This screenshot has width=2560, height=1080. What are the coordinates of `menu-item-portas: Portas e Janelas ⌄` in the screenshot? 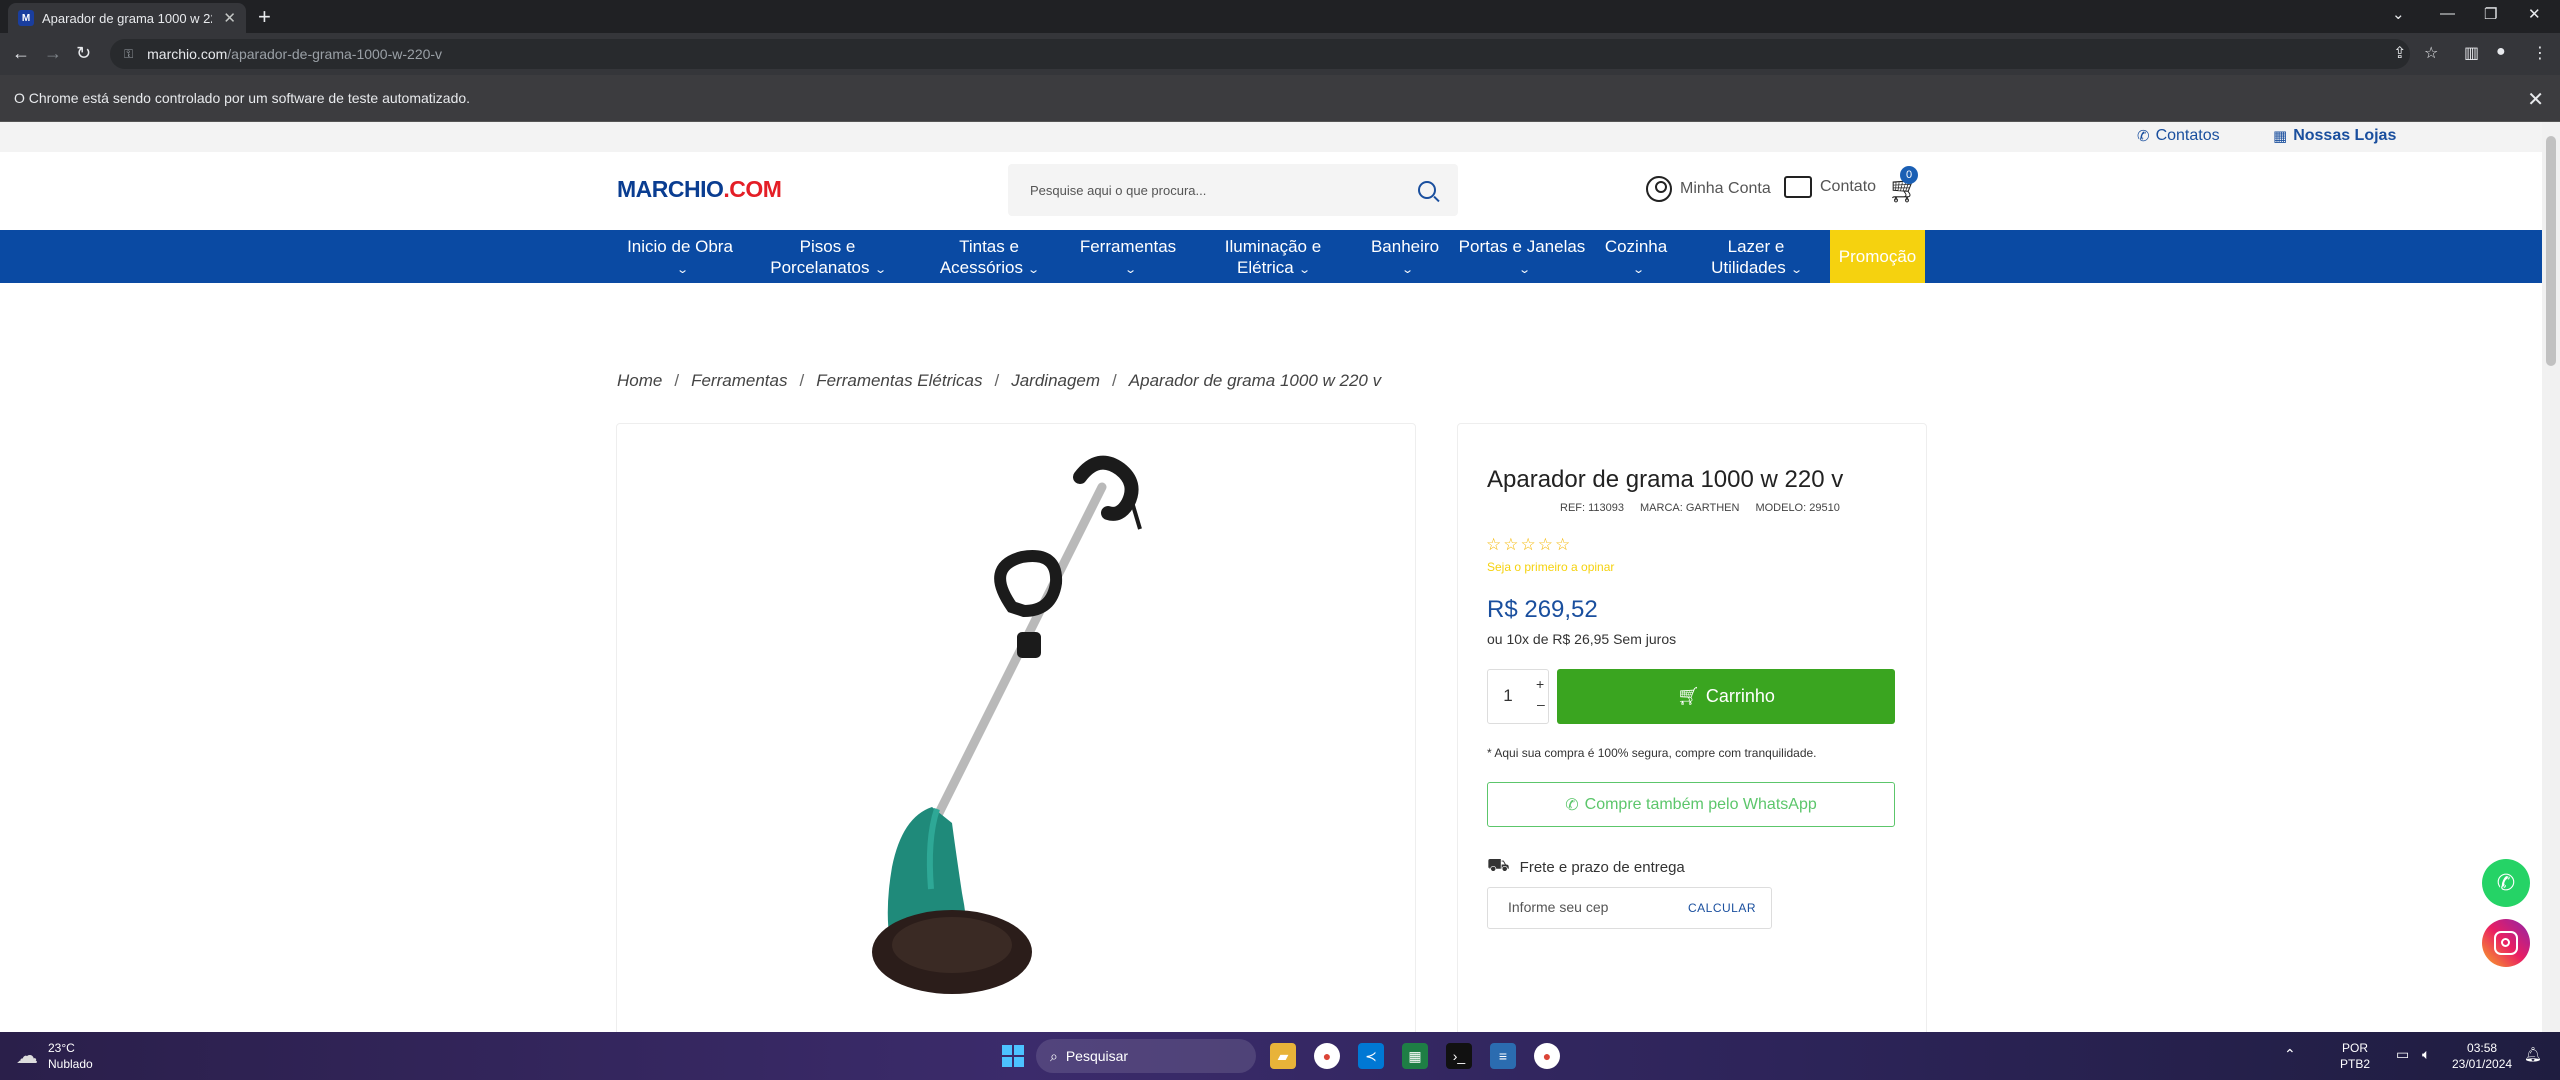 It's located at (1522, 258).